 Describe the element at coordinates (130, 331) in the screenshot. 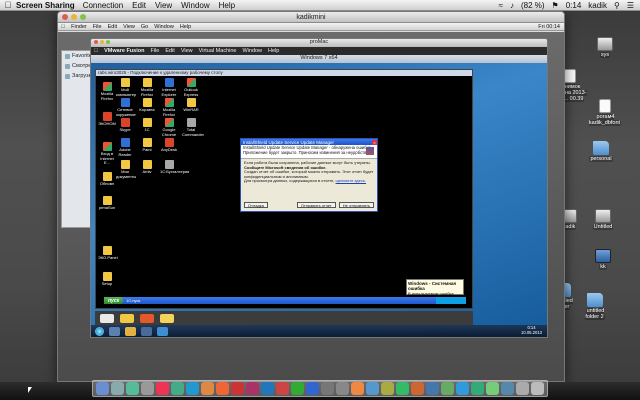

I see `explorer-icon` at that location.